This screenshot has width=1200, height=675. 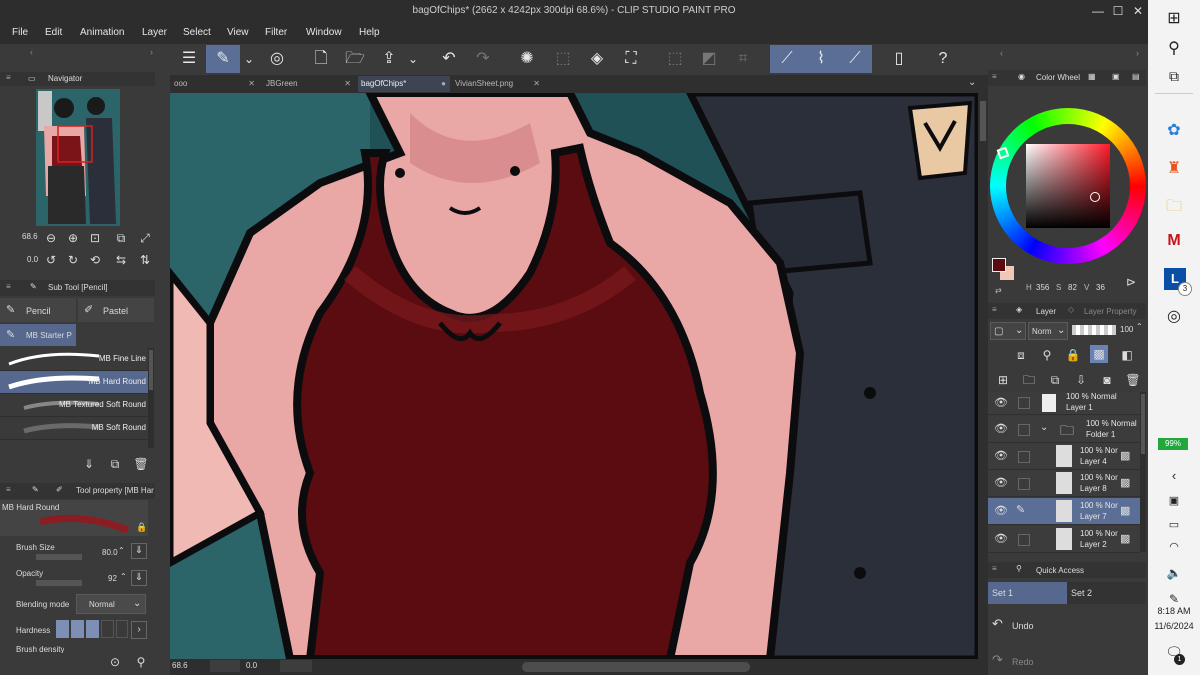 I want to click on minimize-button: —, so click(x=1098, y=11).